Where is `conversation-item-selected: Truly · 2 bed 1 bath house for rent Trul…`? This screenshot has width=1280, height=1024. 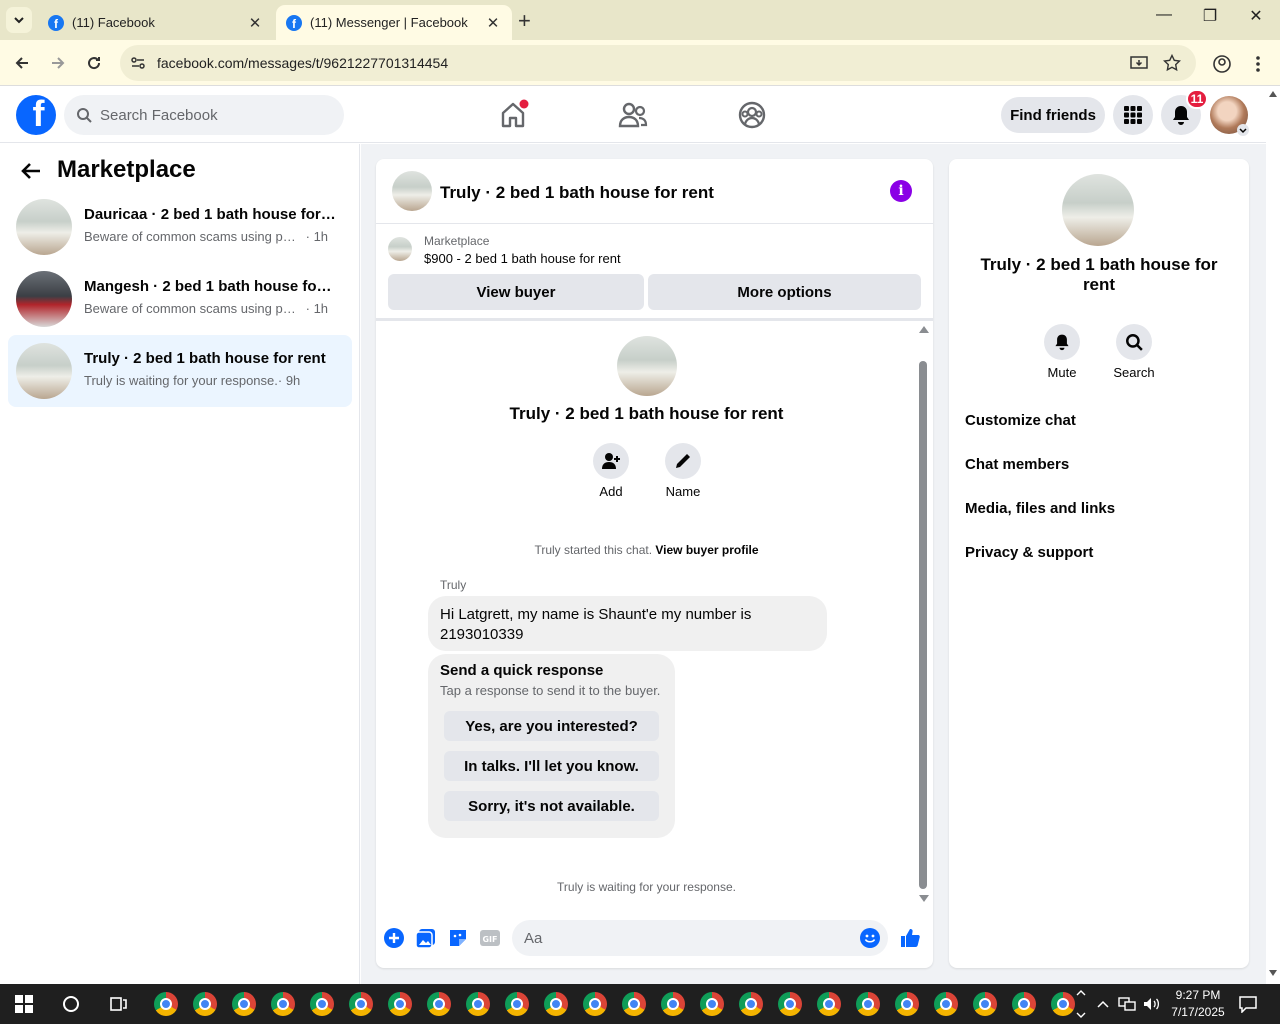
conversation-item-selected: Truly · 2 bed 1 bath house for rent Trul… is located at coordinates (180, 371).